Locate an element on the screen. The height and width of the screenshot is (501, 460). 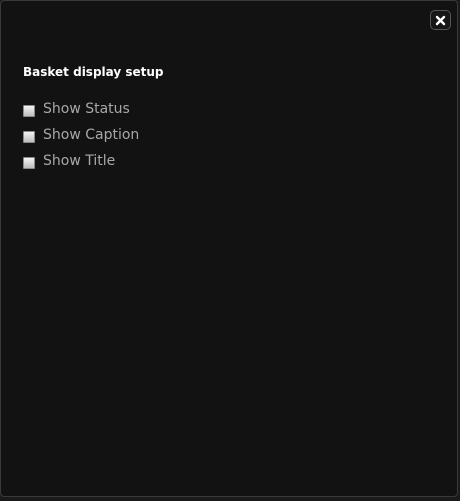
close-button is located at coordinates (440, 20).